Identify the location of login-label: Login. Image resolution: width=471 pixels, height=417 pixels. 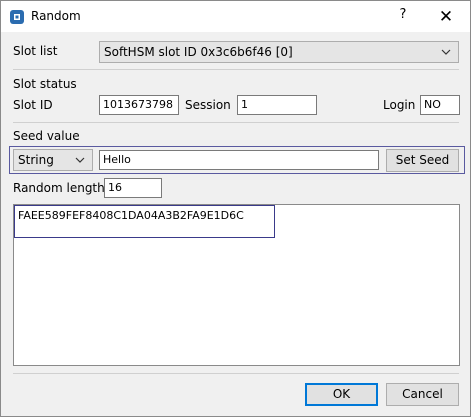
(399, 105).